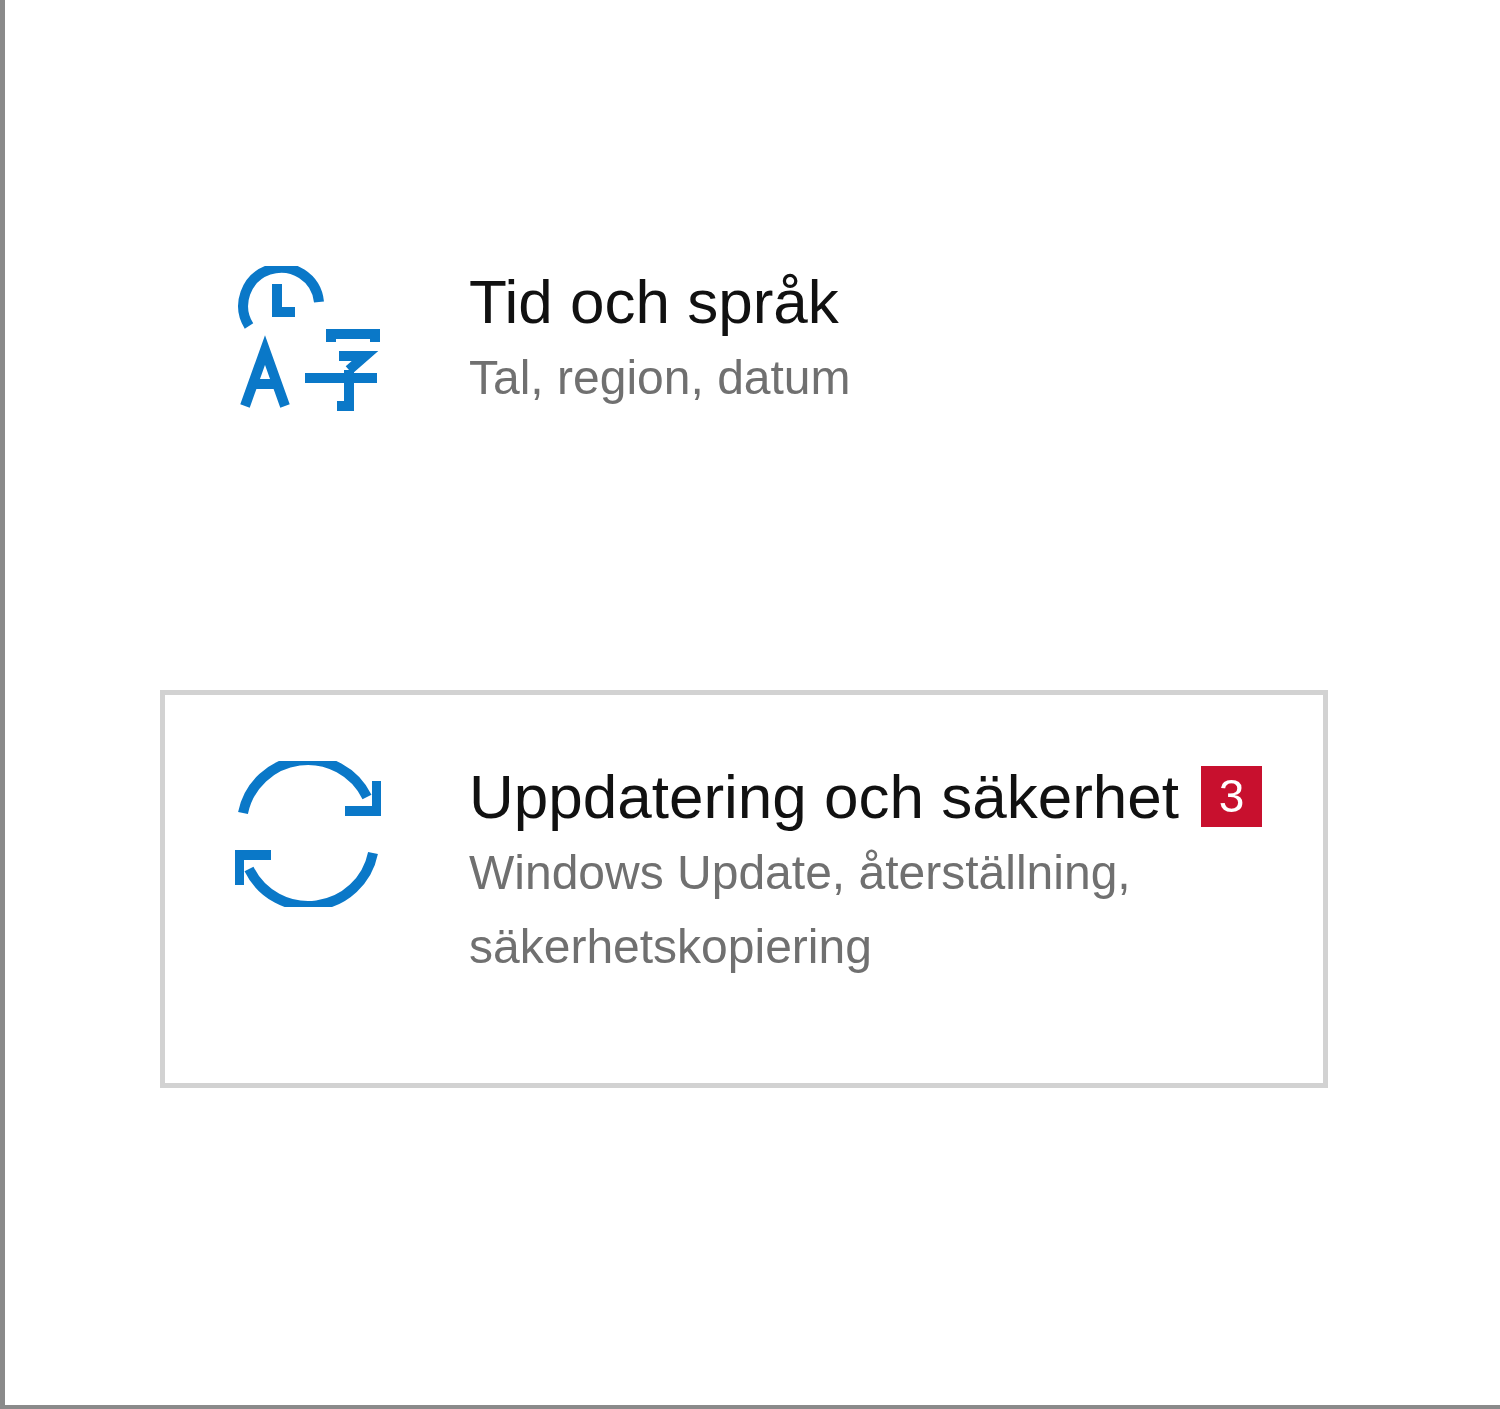  I want to click on notification-badge: 3, so click(1231, 796).